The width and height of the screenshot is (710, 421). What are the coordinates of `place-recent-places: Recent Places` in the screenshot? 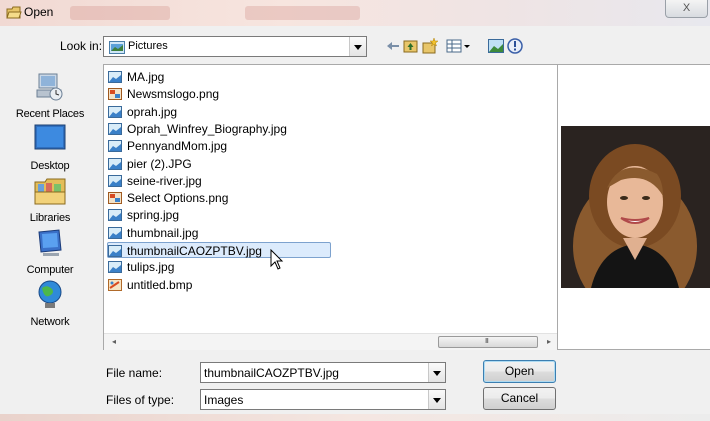 It's located at (50, 95).